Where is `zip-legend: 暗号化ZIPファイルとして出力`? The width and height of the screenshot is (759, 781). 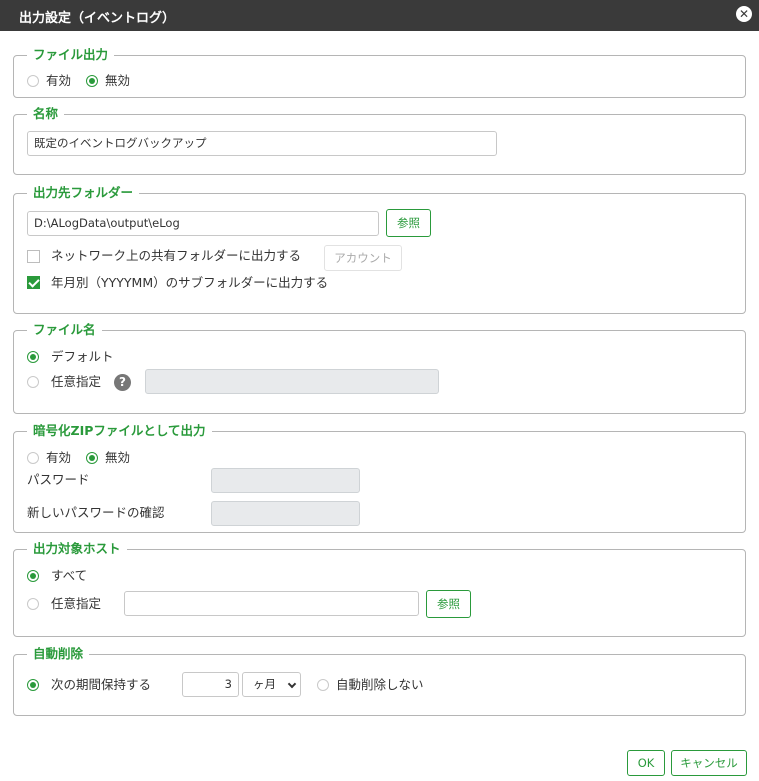 zip-legend: 暗号化ZIPファイルとして出力 is located at coordinates (119, 431).